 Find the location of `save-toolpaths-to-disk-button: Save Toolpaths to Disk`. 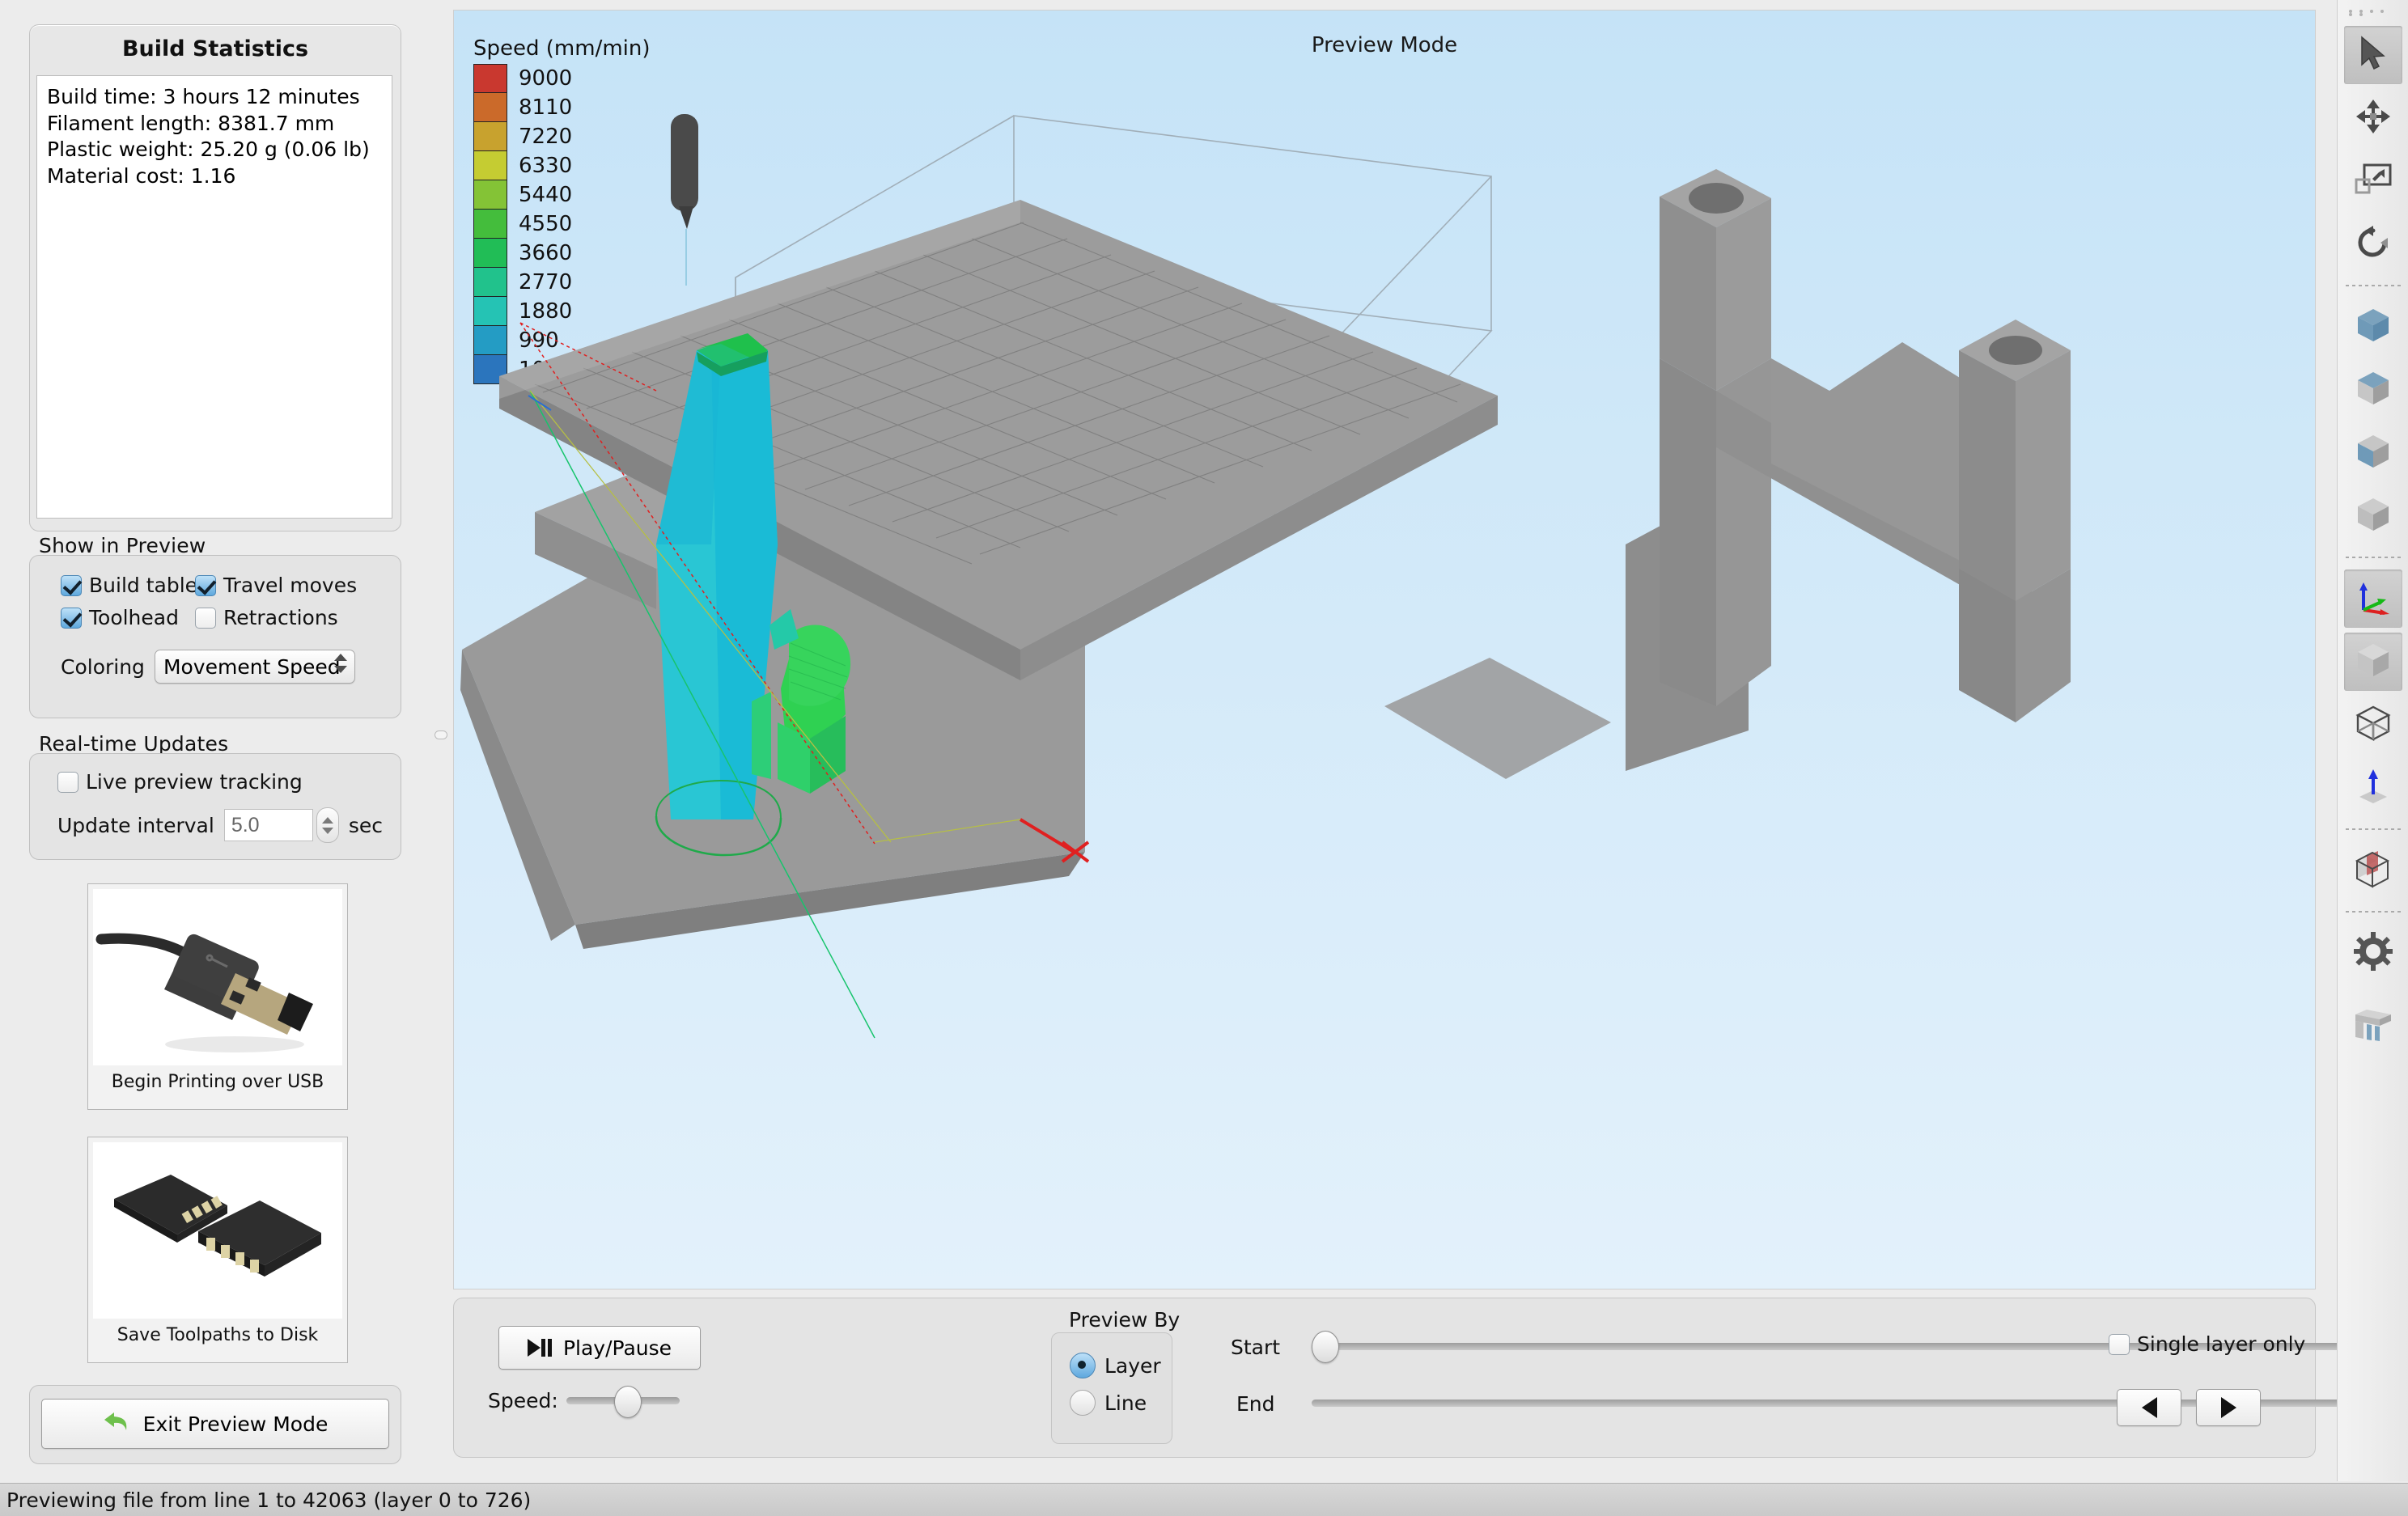

save-toolpaths-to-disk-button: Save Toolpaths to Disk is located at coordinates (218, 1250).